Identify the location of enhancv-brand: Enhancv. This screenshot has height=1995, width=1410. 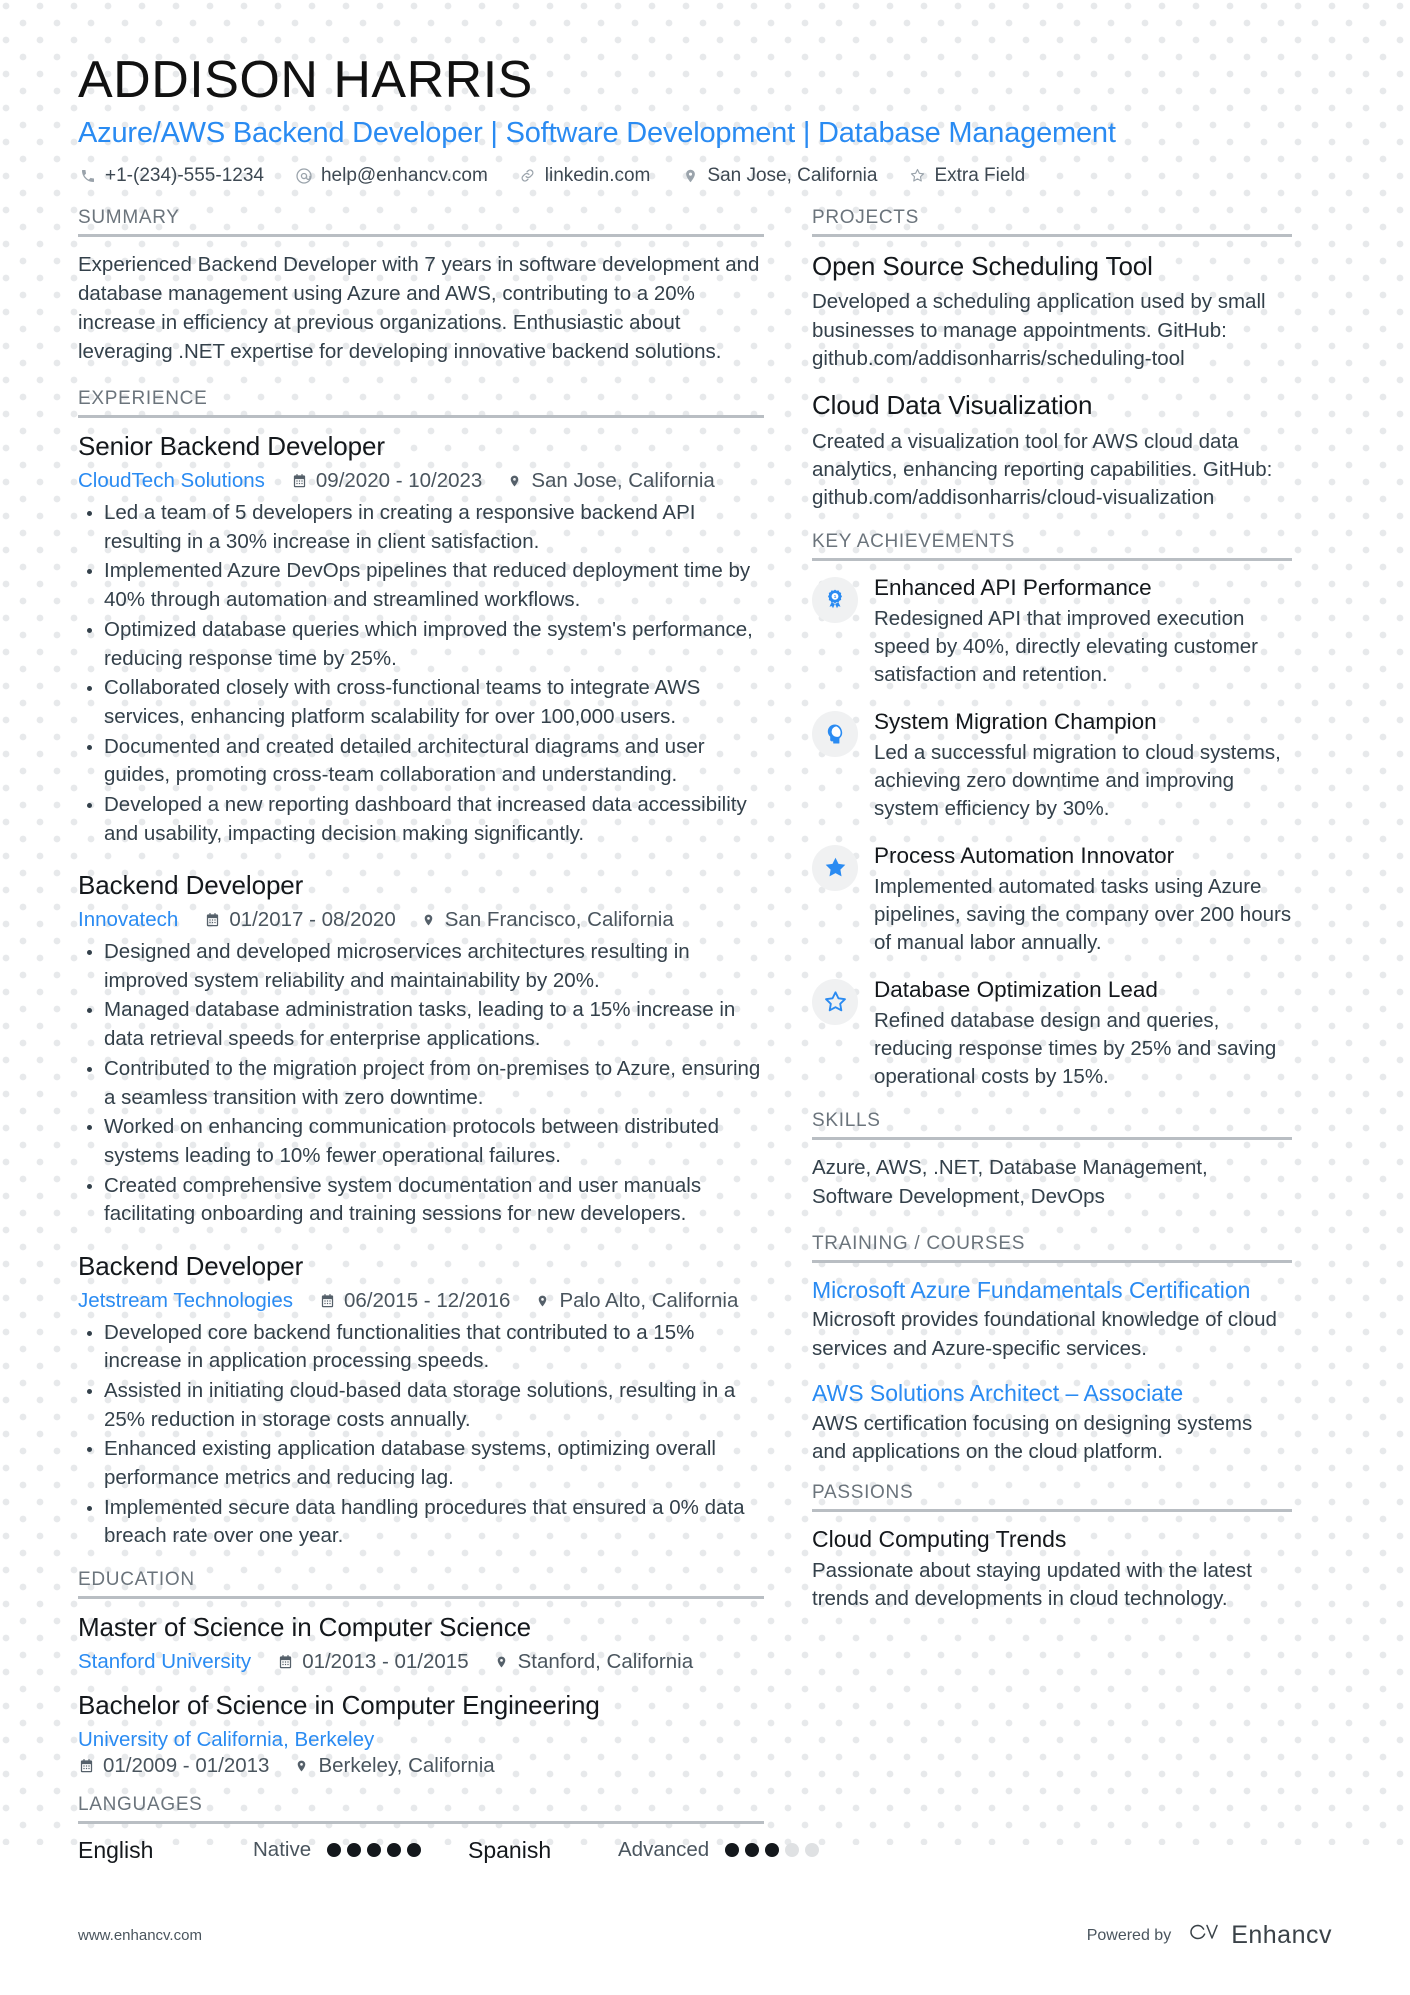
(1258, 1935).